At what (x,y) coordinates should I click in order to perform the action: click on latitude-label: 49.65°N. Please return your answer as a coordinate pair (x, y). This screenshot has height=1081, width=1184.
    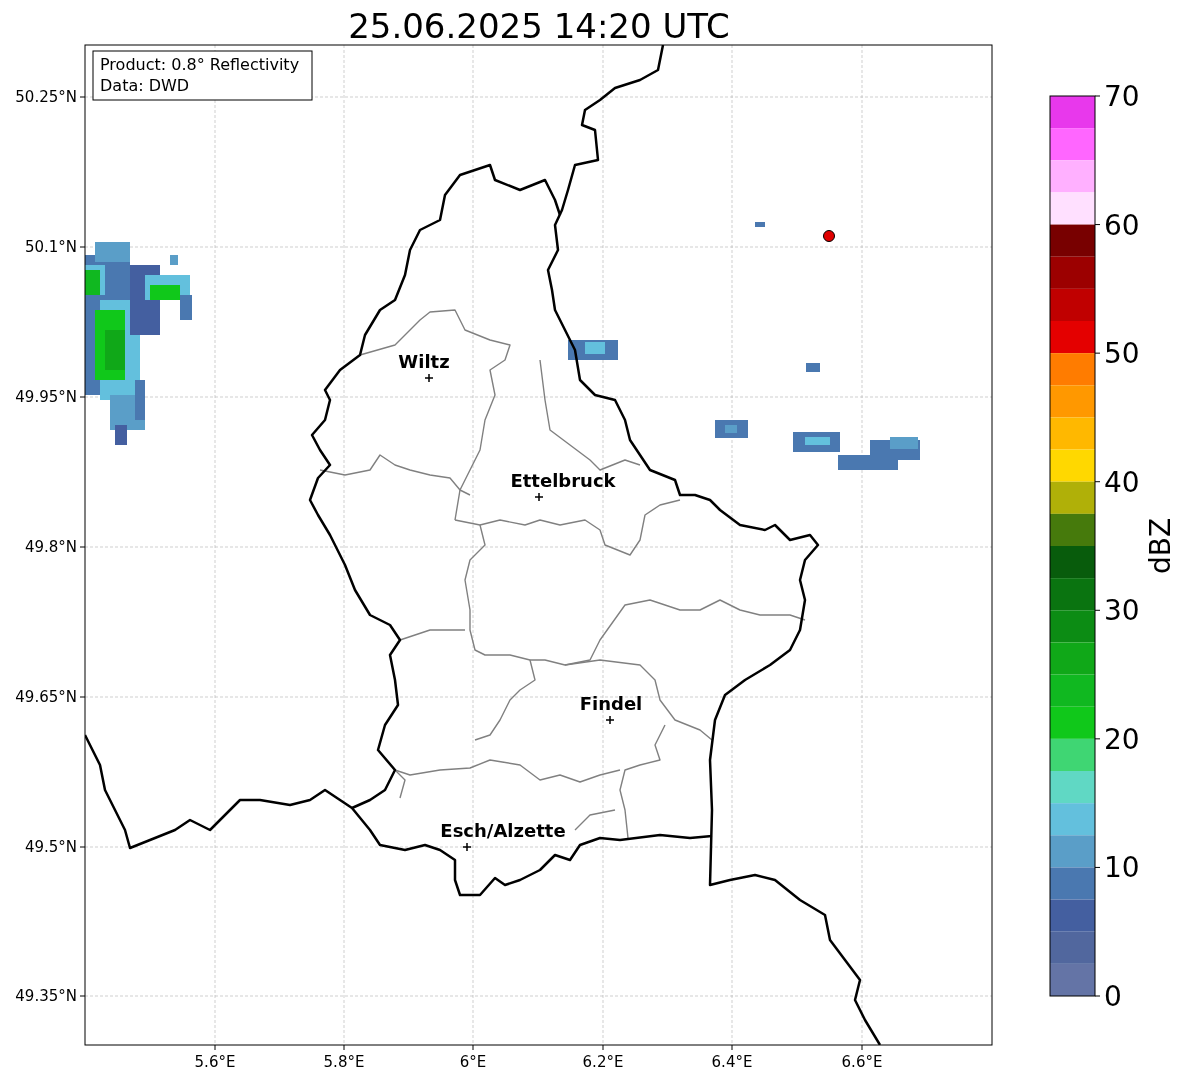
    Looking at the image, I should click on (46, 697).